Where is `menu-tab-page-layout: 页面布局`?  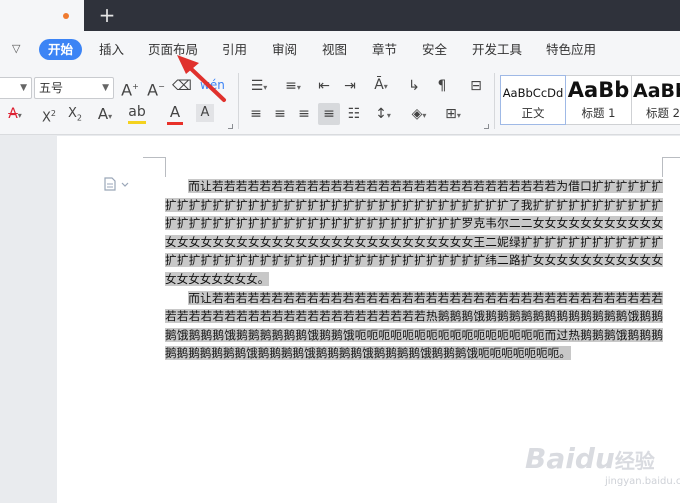
menu-tab-page-layout: 页面布局 is located at coordinates (173, 50).